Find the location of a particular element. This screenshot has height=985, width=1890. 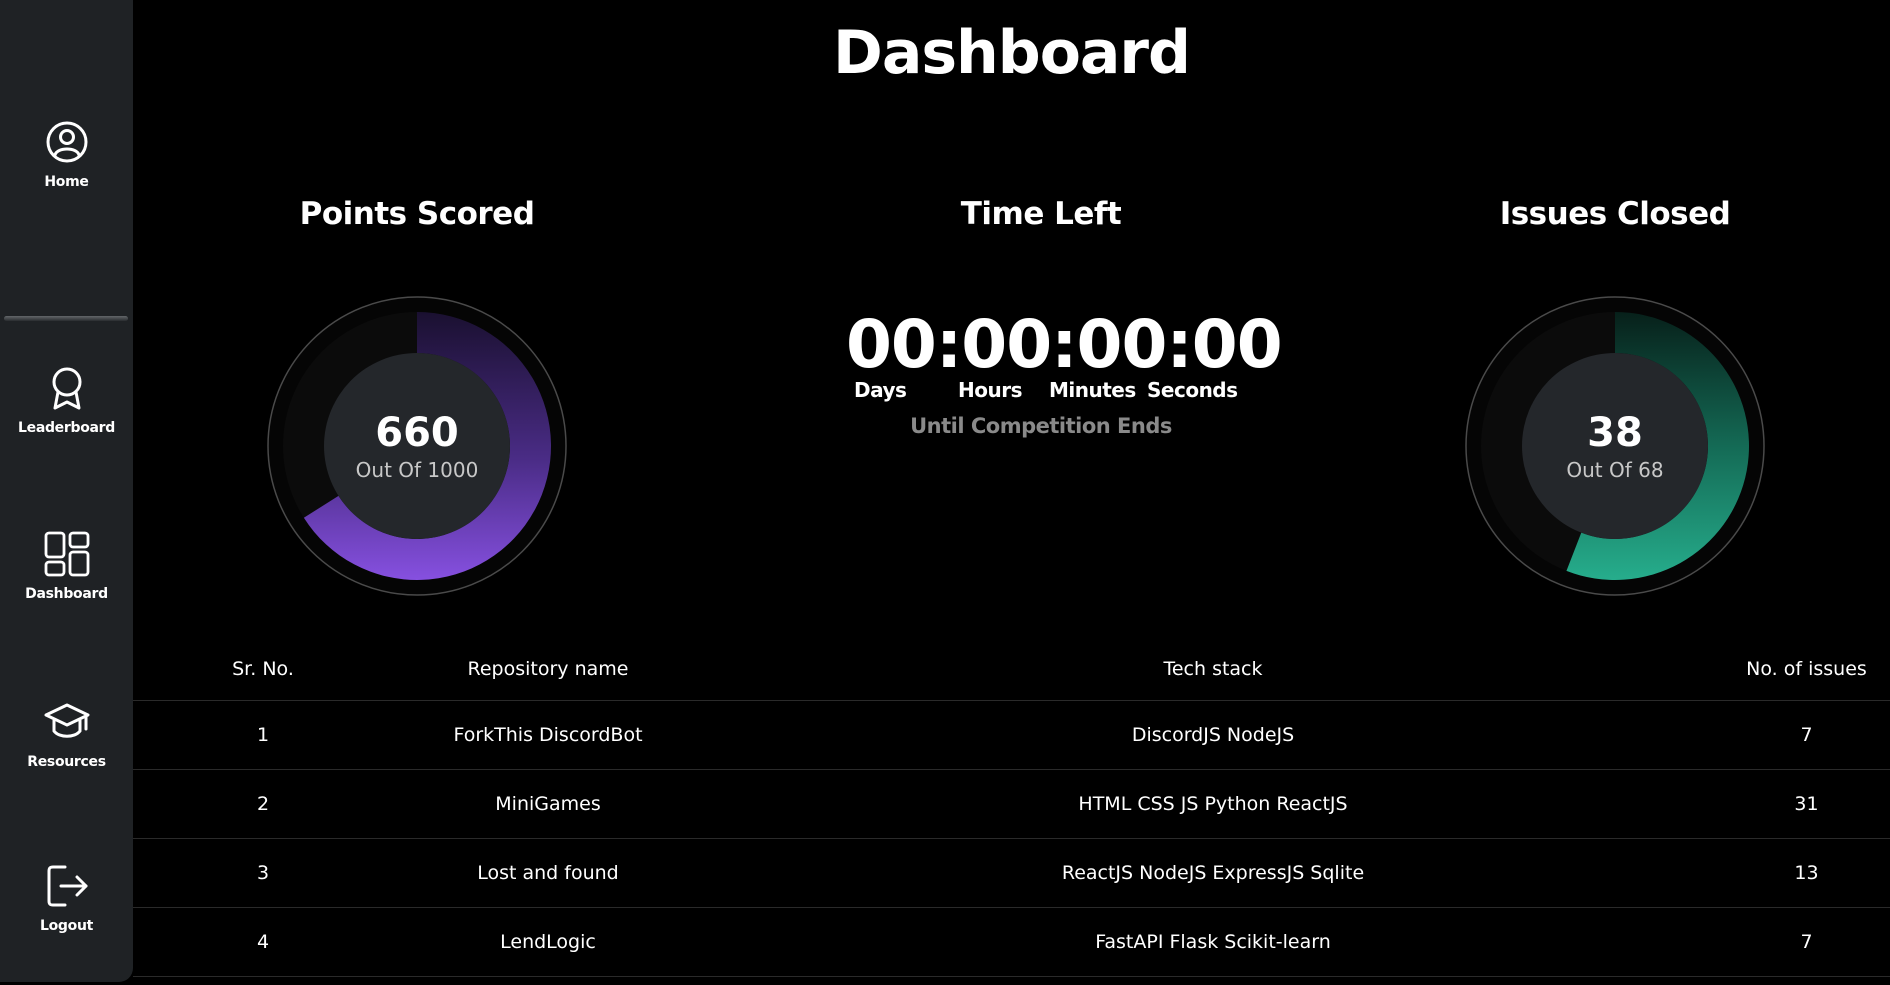

time-left-title: Time Left is located at coordinates (1041, 214).